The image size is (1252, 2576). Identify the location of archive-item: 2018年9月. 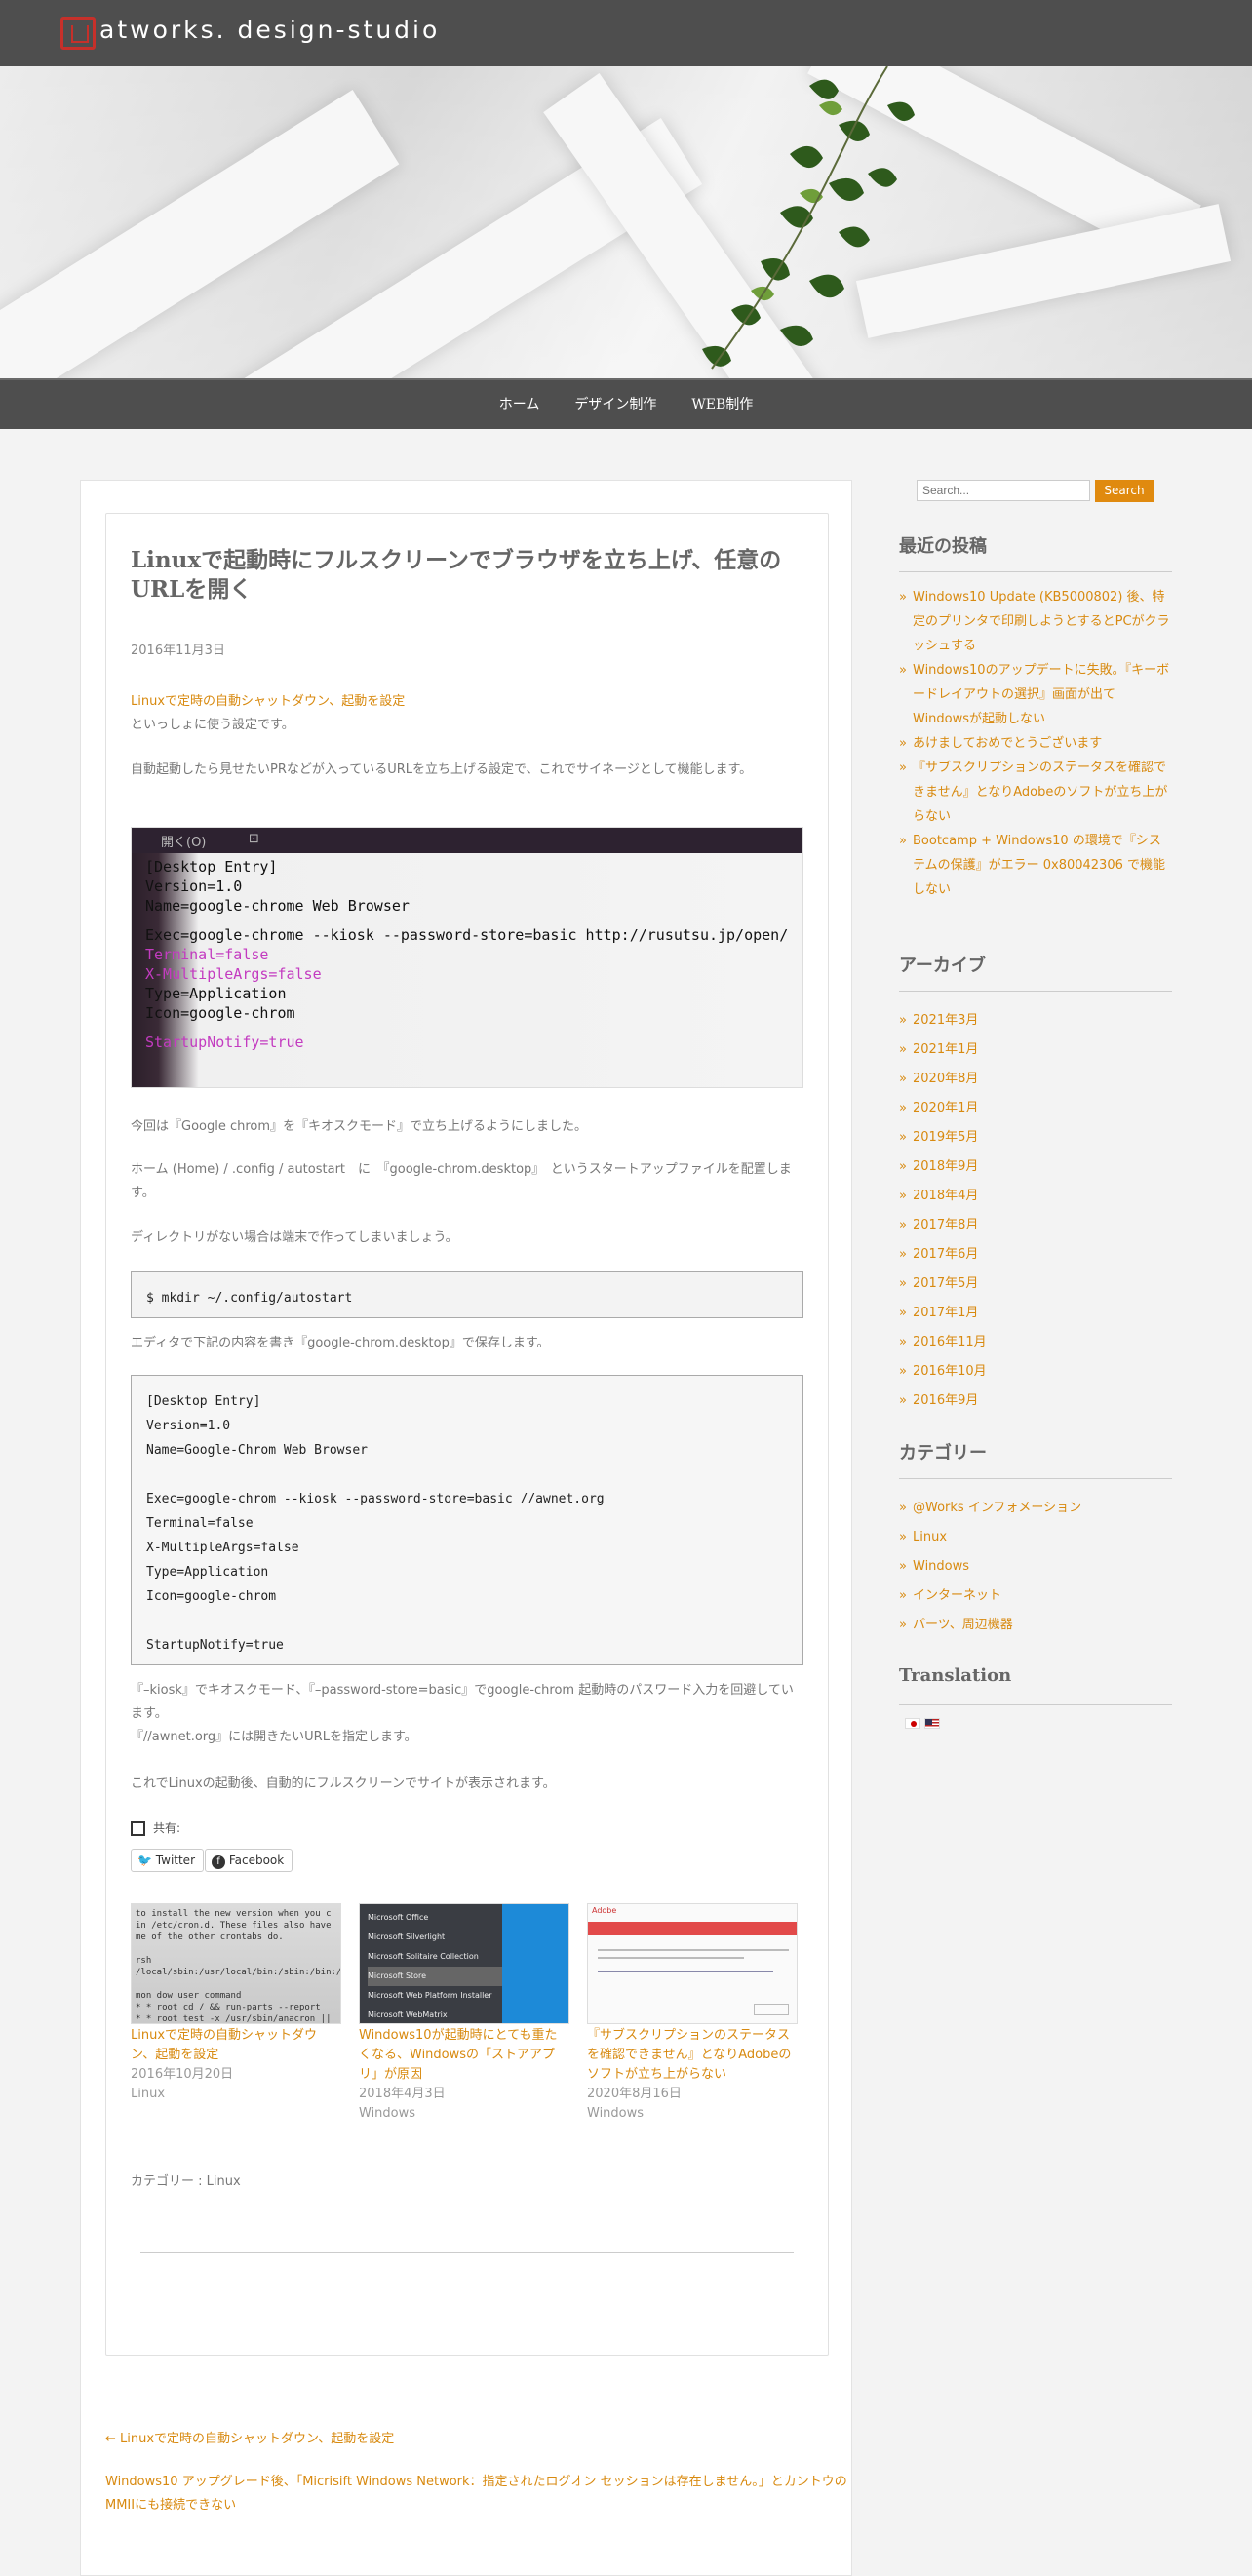
(1036, 1167).